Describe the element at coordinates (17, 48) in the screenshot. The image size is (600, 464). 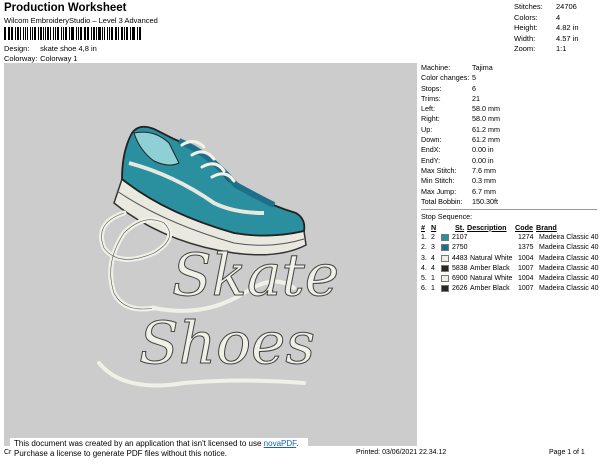
I see `design-label: Design:` at that location.